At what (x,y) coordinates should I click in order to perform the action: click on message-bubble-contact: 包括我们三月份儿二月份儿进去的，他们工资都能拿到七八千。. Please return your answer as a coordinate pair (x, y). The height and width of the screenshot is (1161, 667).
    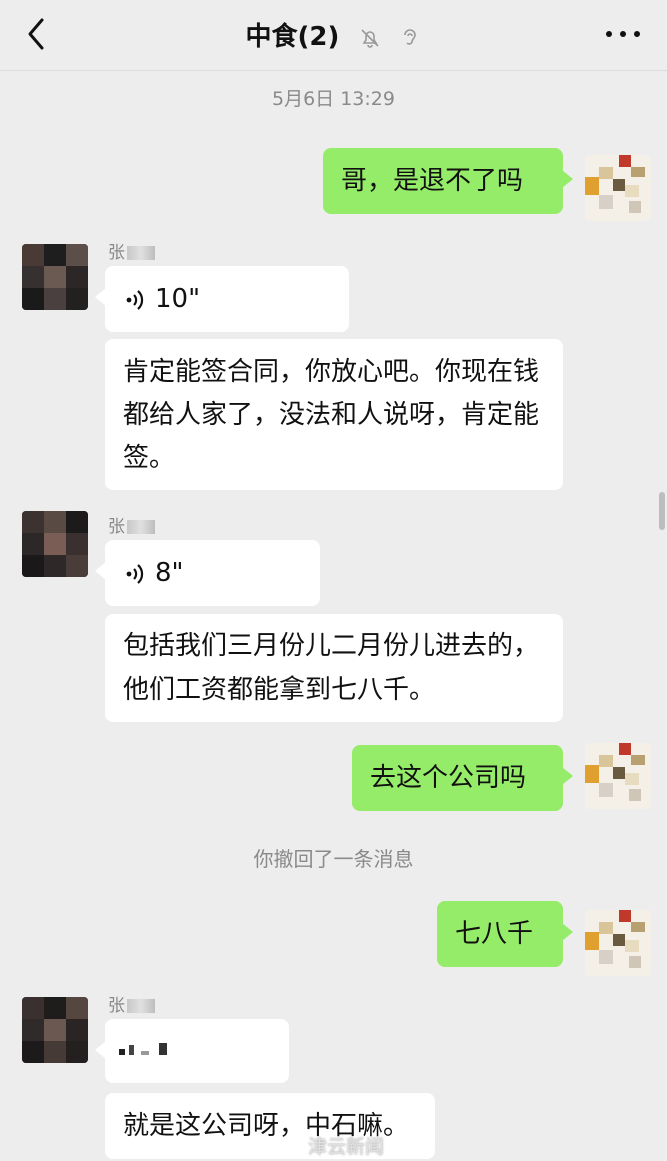
    Looking at the image, I should click on (334, 668).